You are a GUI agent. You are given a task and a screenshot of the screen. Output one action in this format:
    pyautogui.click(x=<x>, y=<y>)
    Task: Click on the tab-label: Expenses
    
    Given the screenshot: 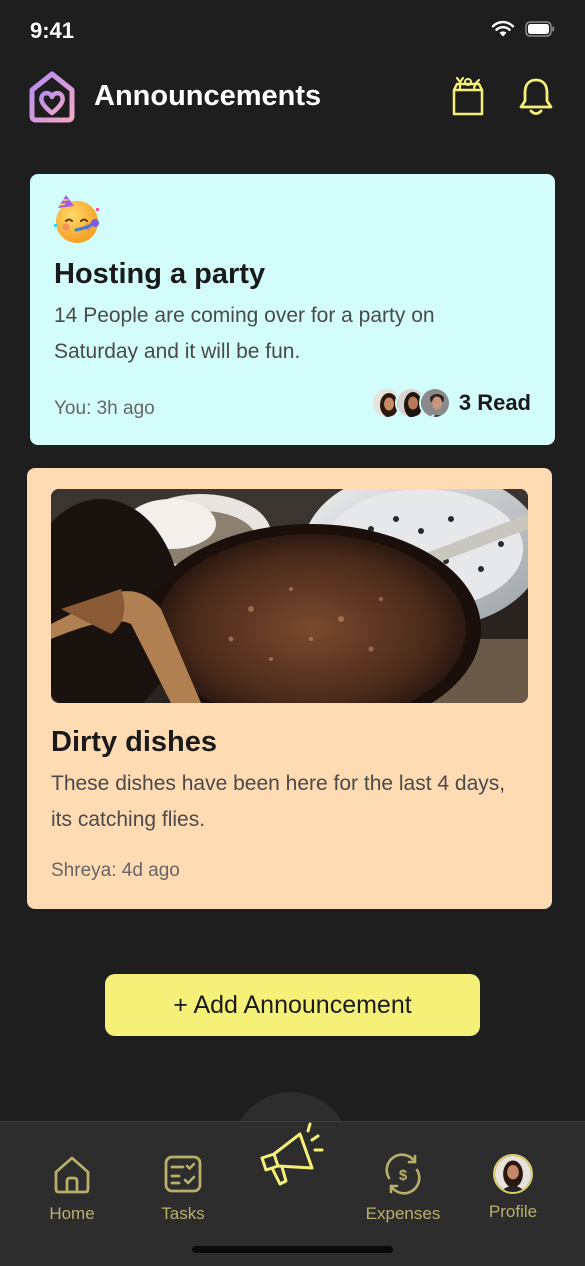 What is the action you would take?
    pyautogui.click(x=403, y=1213)
    